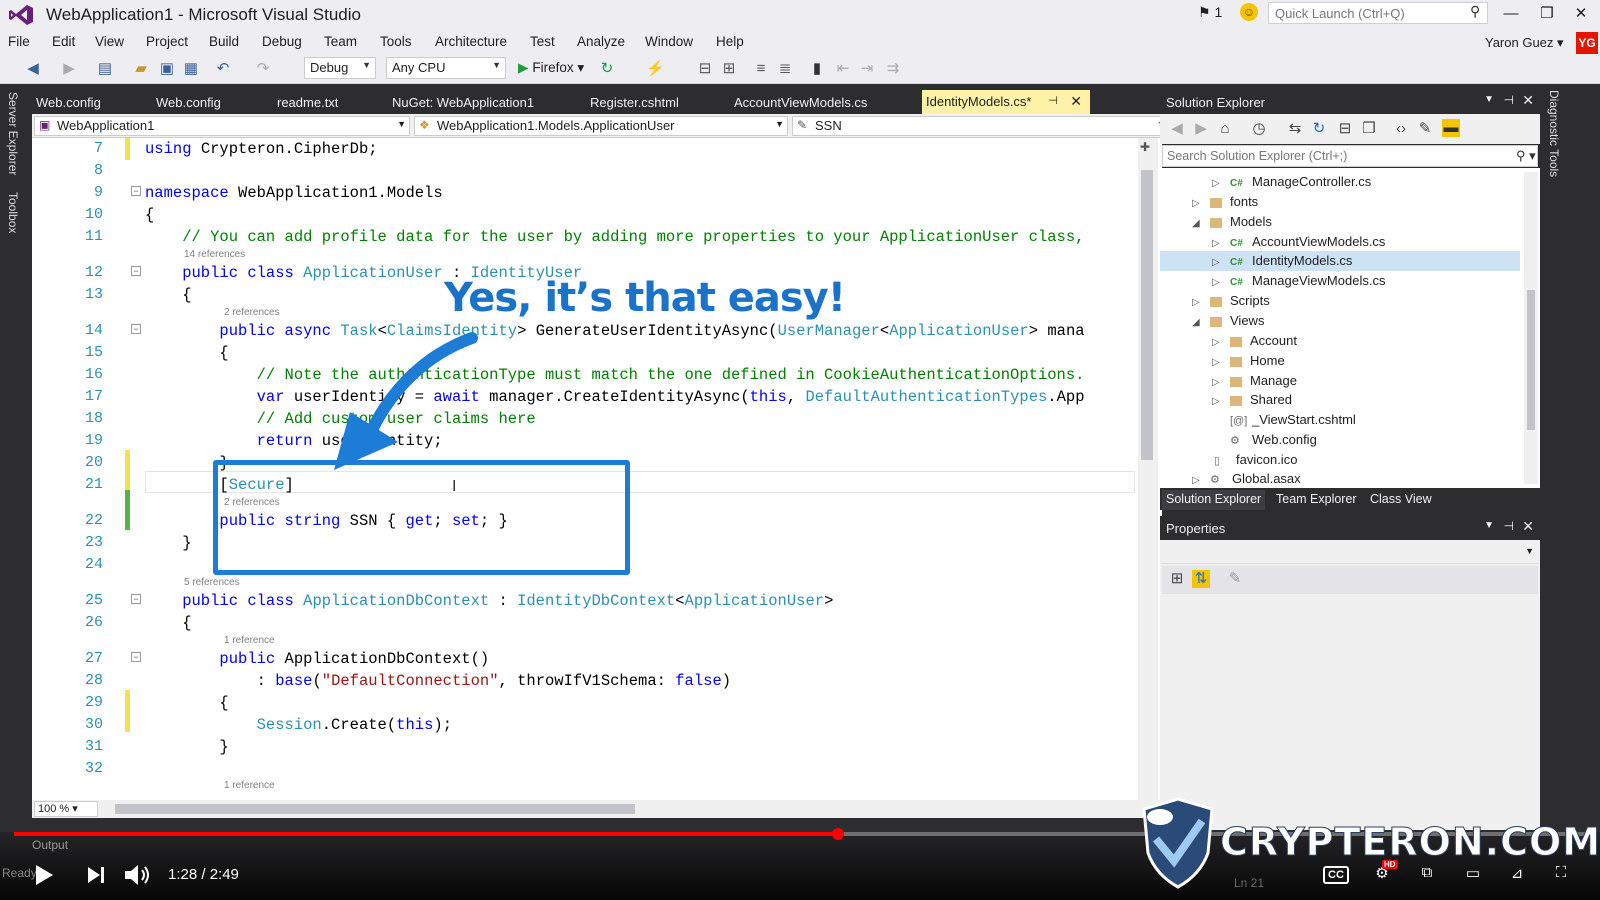 The width and height of the screenshot is (1600, 900). Describe the element at coordinates (263, 69) in the screenshot. I see `redo-icon: ↷` at that location.